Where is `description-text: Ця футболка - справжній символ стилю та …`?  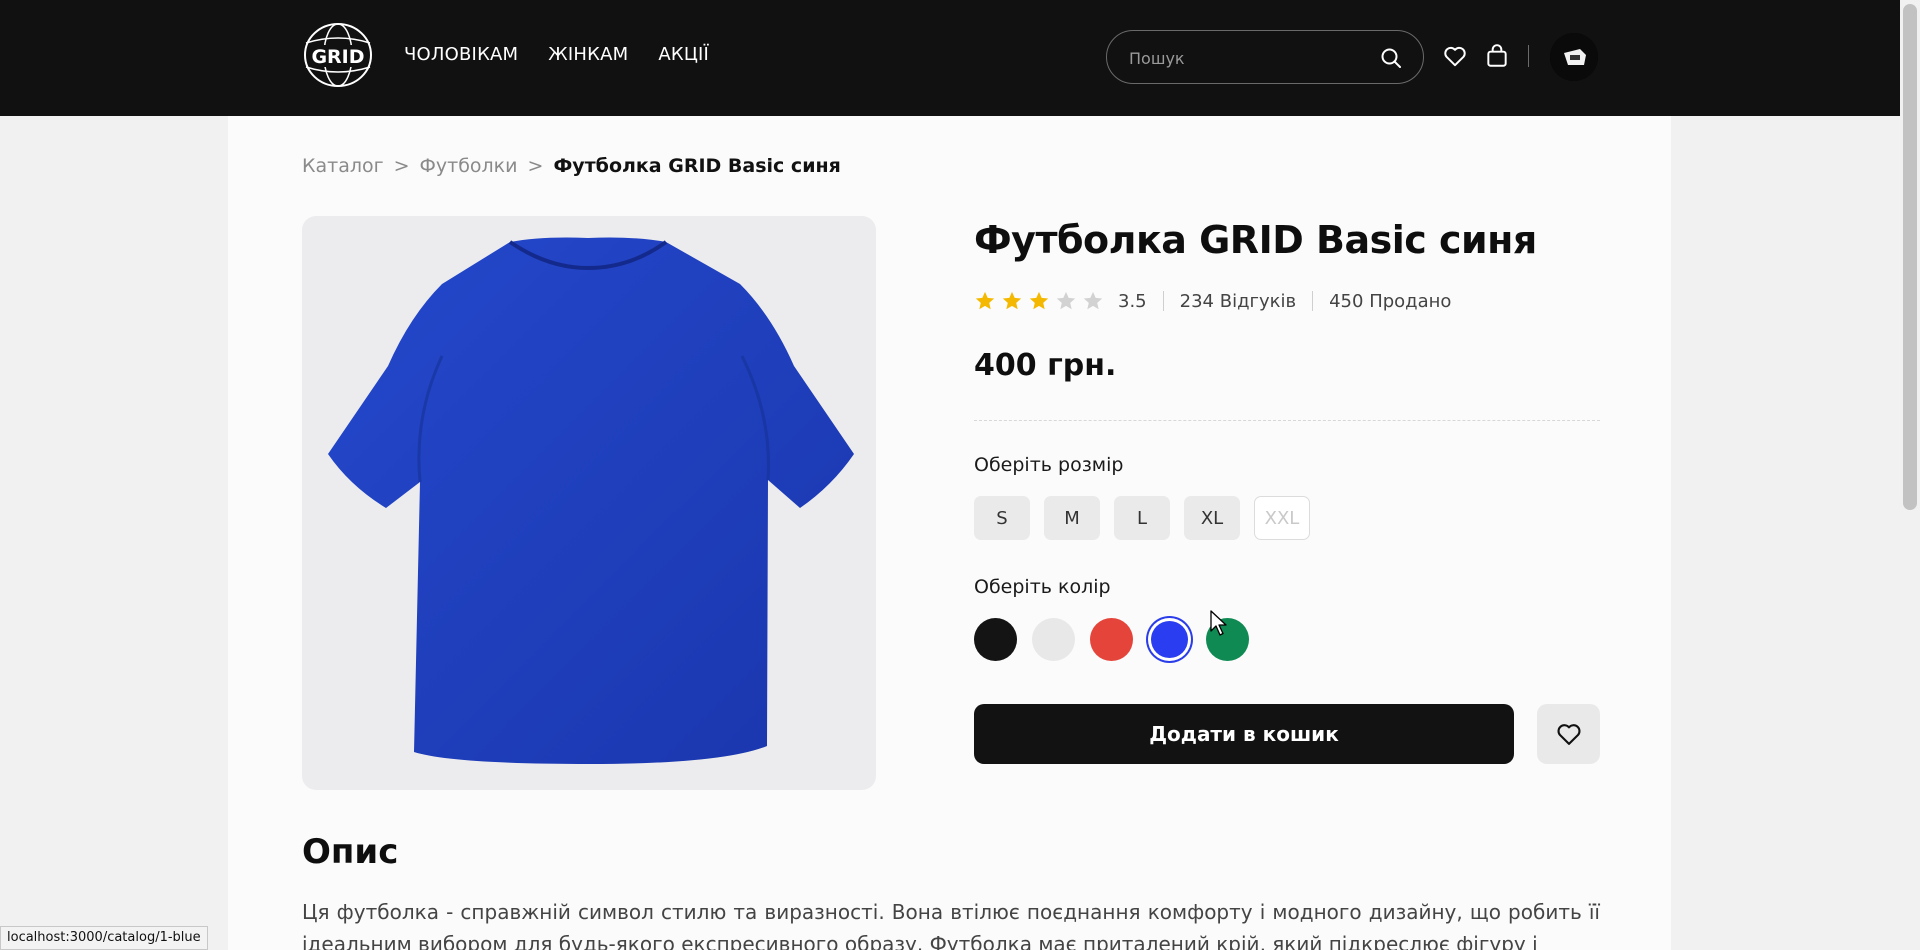 description-text: Ця футболка - справжній символ стилю та … is located at coordinates (951, 925).